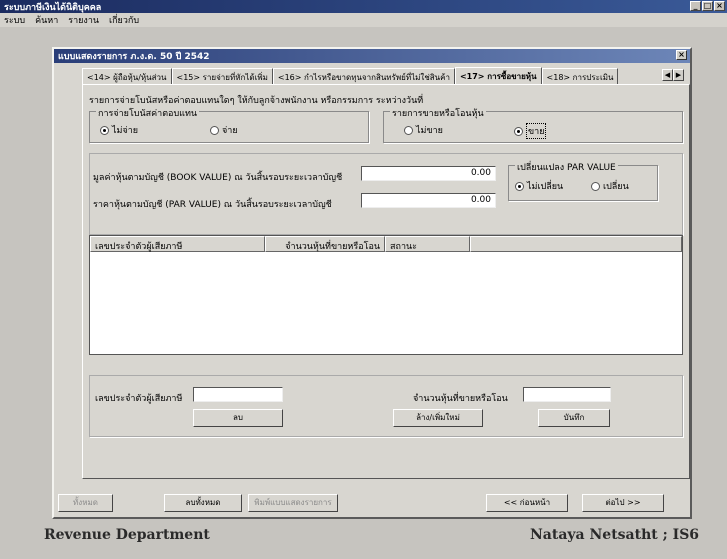 The width and height of the screenshot is (727, 559). I want to click on chevron-left-icon: ◀, so click(667, 75).